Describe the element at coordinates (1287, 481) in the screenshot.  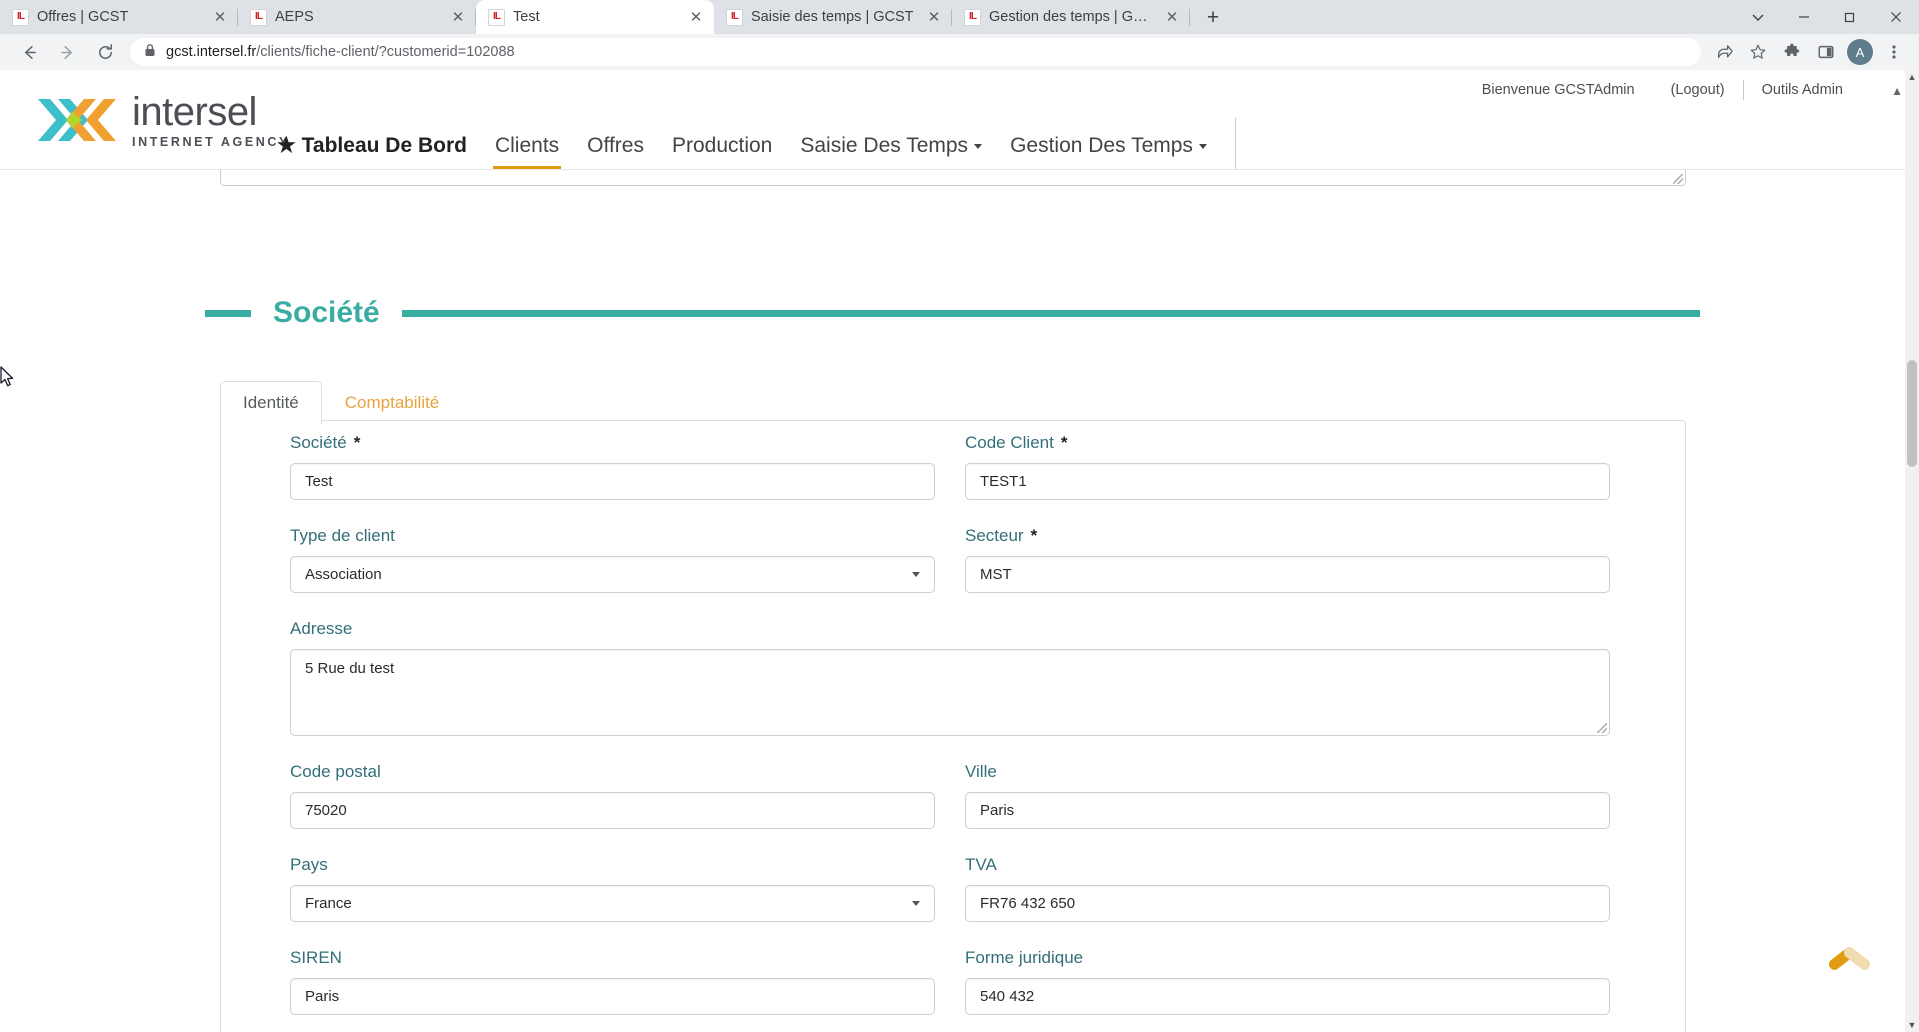
I see `input-code-client: TEST1` at that location.